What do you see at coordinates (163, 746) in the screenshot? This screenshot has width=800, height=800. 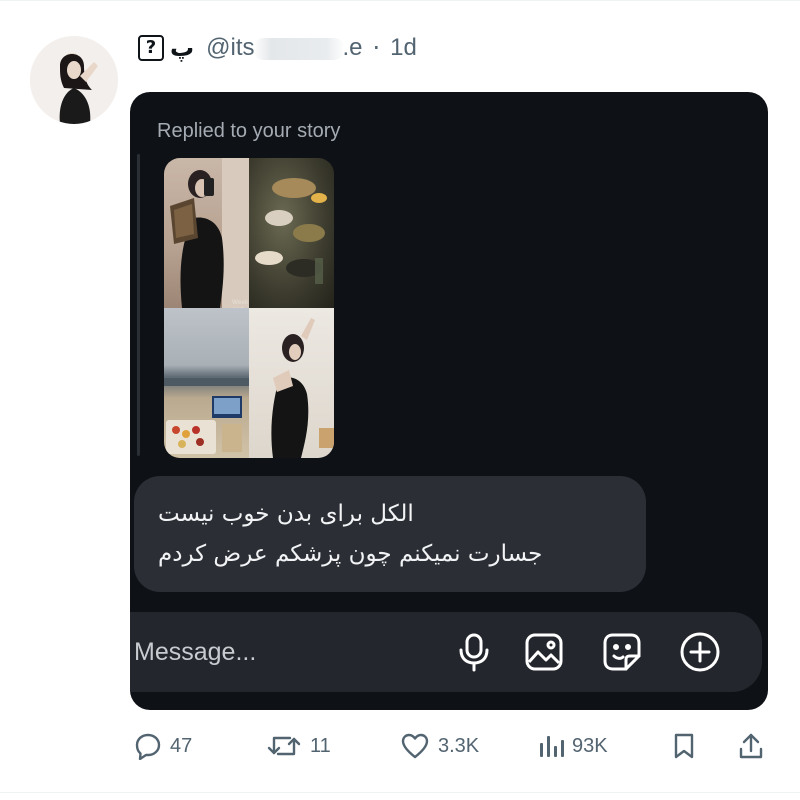 I see `reply-button: 47` at bounding box center [163, 746].